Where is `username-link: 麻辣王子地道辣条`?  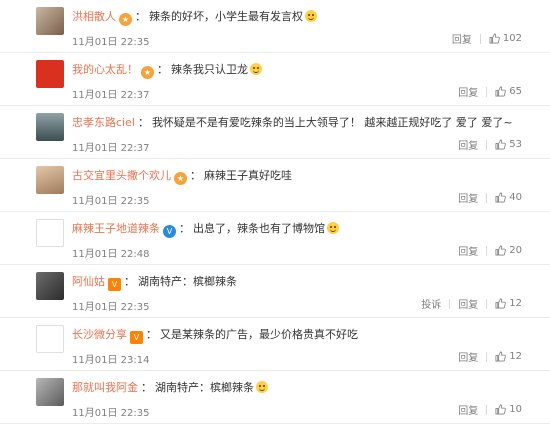
username-link: 麻辣王子地道辣条 is located at coordinates (116, 228).